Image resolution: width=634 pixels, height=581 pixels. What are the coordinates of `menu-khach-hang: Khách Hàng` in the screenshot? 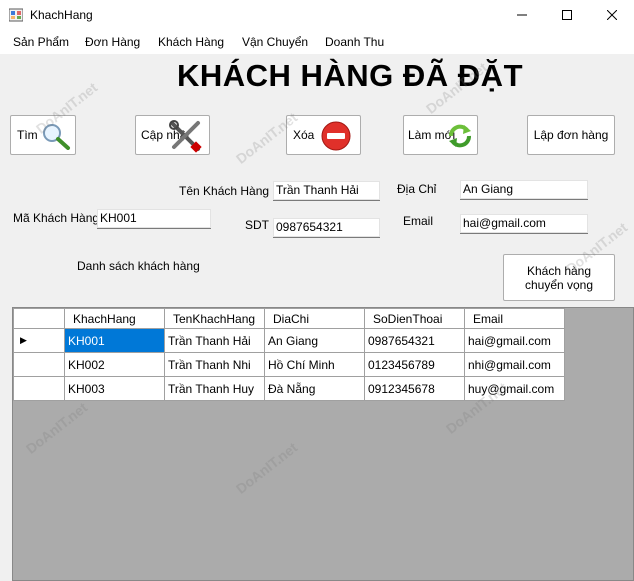 It's located at (191, 42).